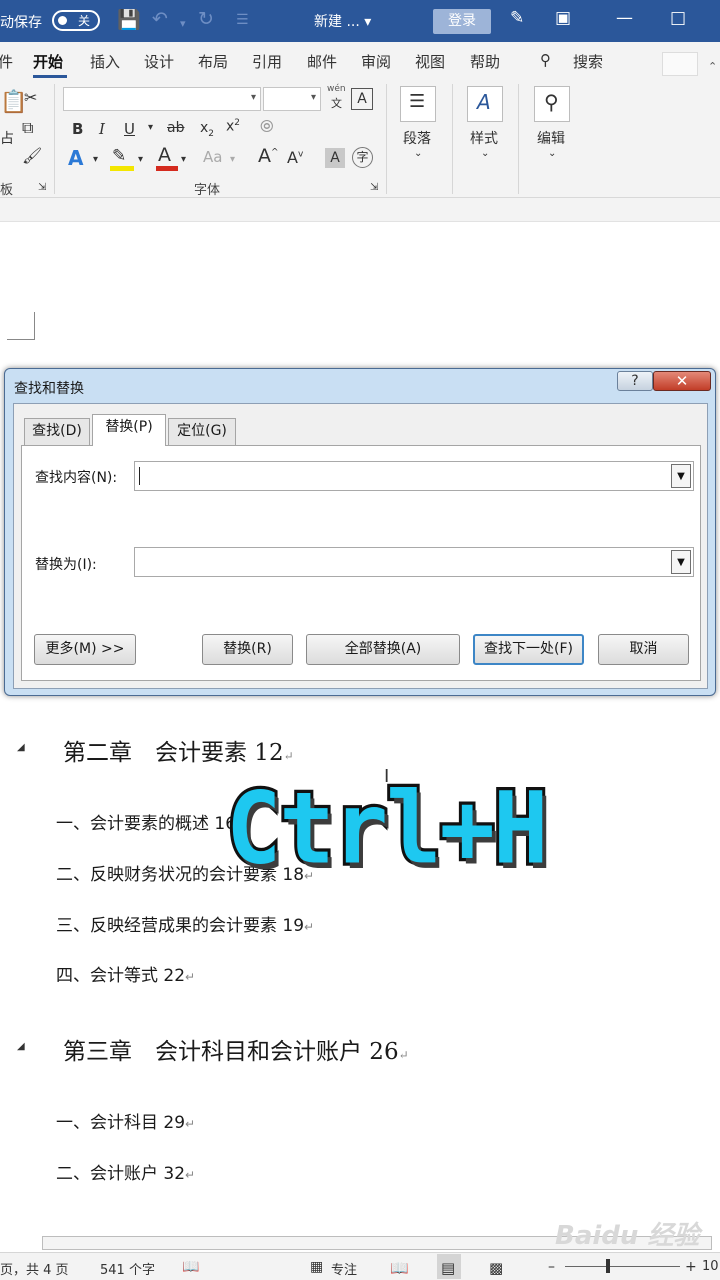  What do you see at coordinates (233, 126) in the screenshot?
I see `superscript-icon: x2` at bounding box center [233, 126].